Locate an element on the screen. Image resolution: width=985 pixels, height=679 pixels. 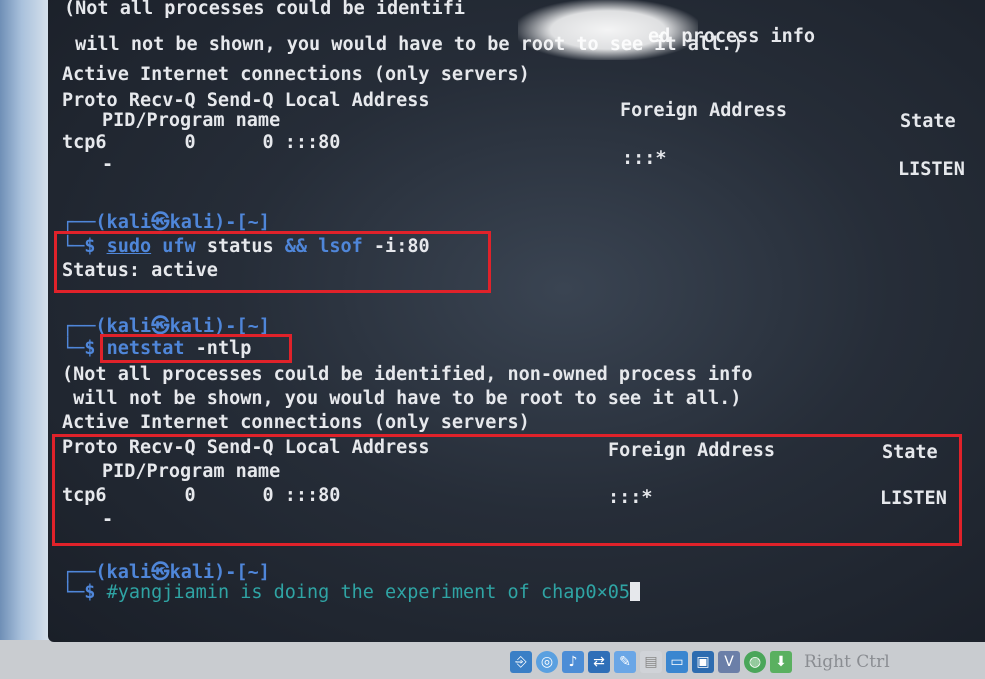
shared-folder-icon: ▤ is located at coordinates (651, 662).